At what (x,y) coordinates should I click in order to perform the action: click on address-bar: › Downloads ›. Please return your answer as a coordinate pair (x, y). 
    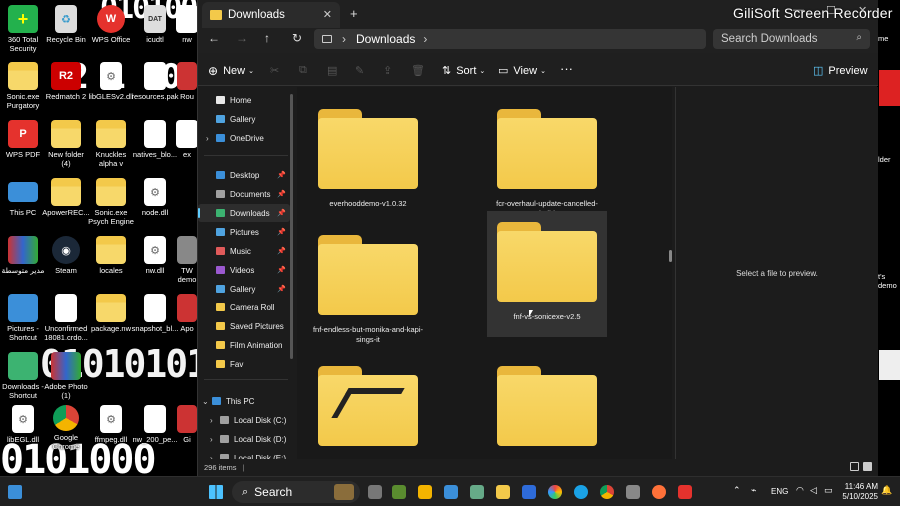
    Looking at the image, I should click on (510, 39).